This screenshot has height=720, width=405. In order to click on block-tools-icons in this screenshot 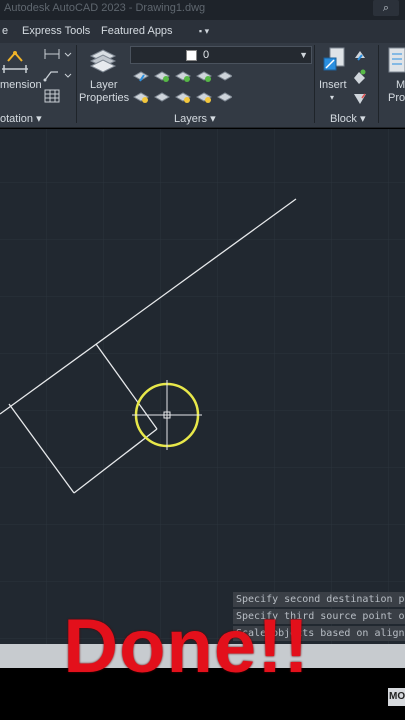, I will do `click(360, 78)`.